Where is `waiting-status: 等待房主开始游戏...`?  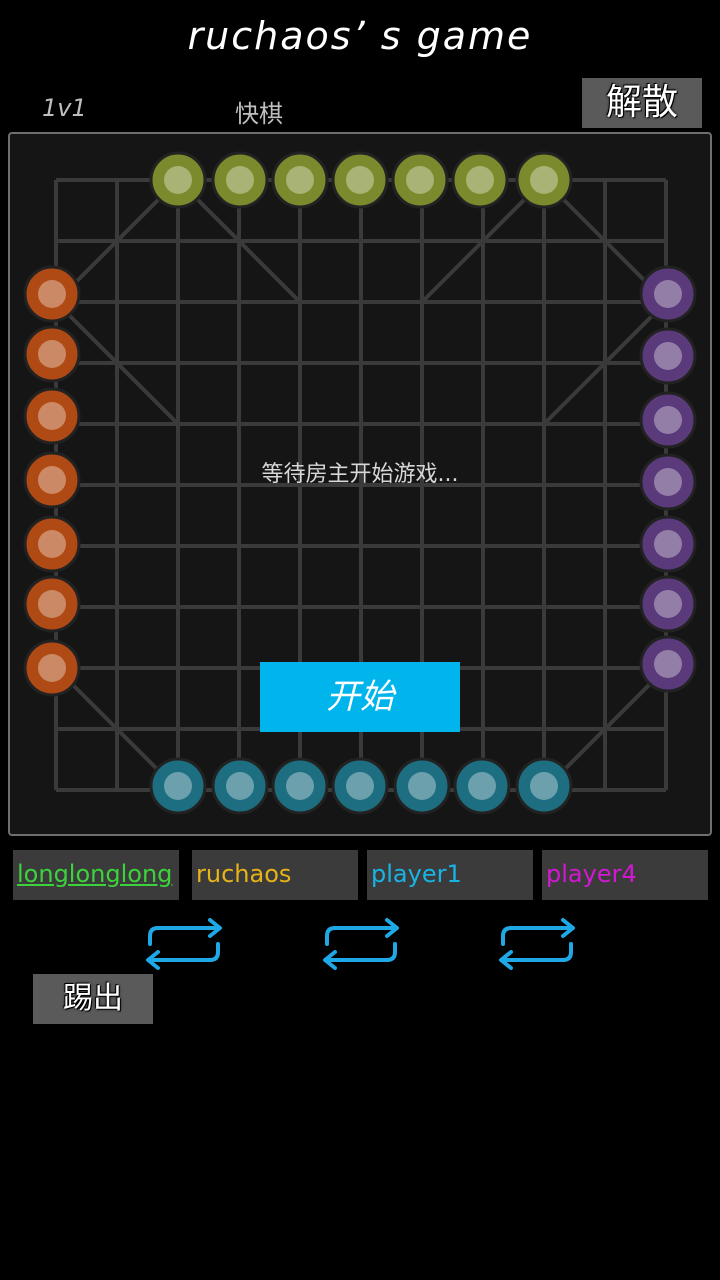
waiting-status: 等待房主开始游戏... is located at coordinates (360, 474).